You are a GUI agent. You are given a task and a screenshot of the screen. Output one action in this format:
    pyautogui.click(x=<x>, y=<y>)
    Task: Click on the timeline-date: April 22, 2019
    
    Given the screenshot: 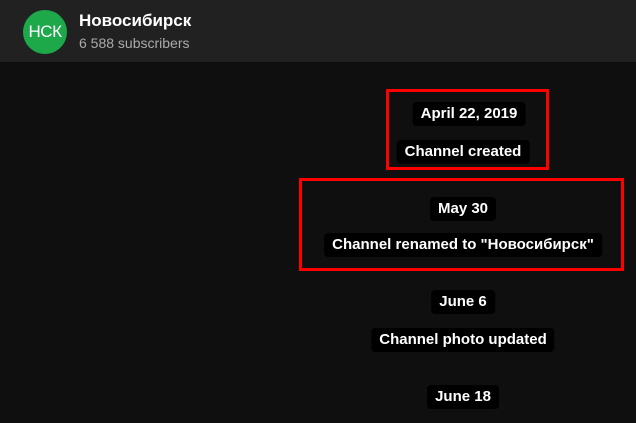 What is the action you would take?
    pyautogui.click(x=469, y=114)
    